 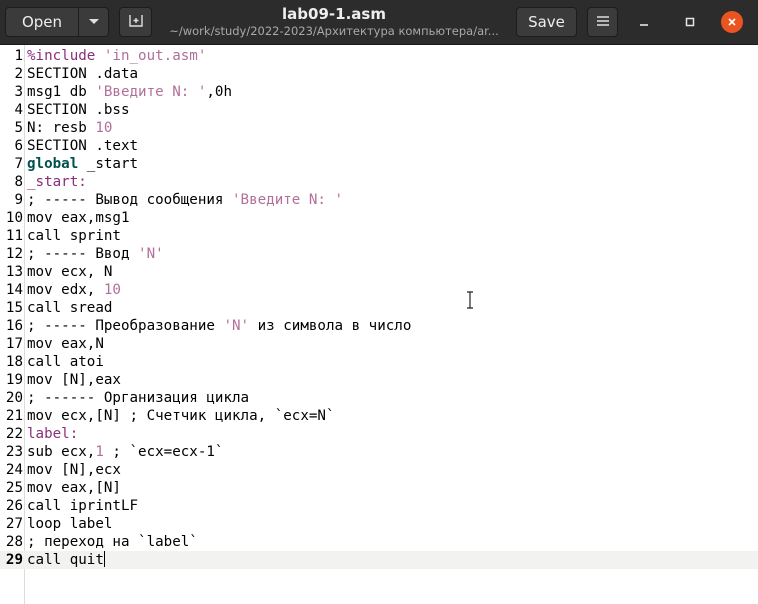 What do you see at coordinates (14, 398) in the screenshot?
I see `line-number: 20` at bounding box center [14, 398].